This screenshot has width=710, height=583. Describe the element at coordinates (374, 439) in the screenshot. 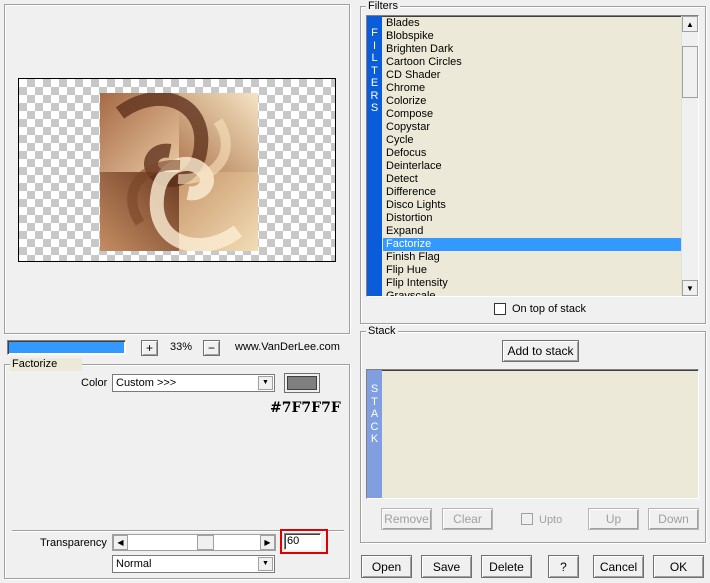

I see `vertical-label-letter: K` at that location.